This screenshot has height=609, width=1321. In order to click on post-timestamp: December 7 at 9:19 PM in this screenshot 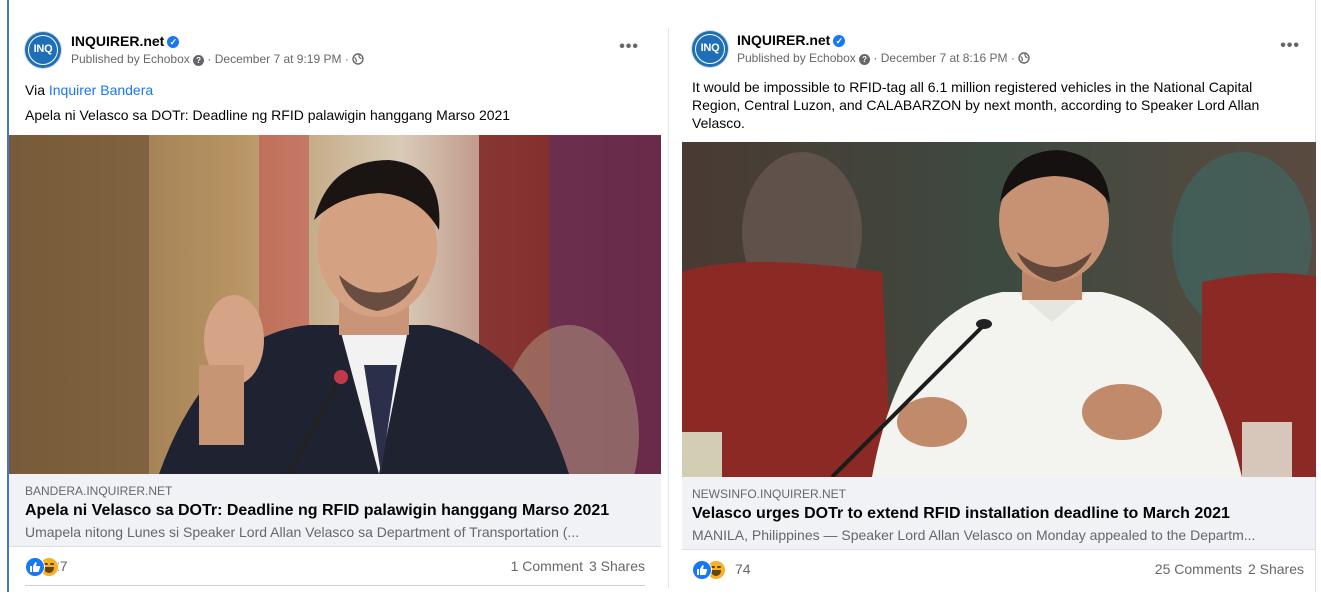, I will do `click(278, 59)`.